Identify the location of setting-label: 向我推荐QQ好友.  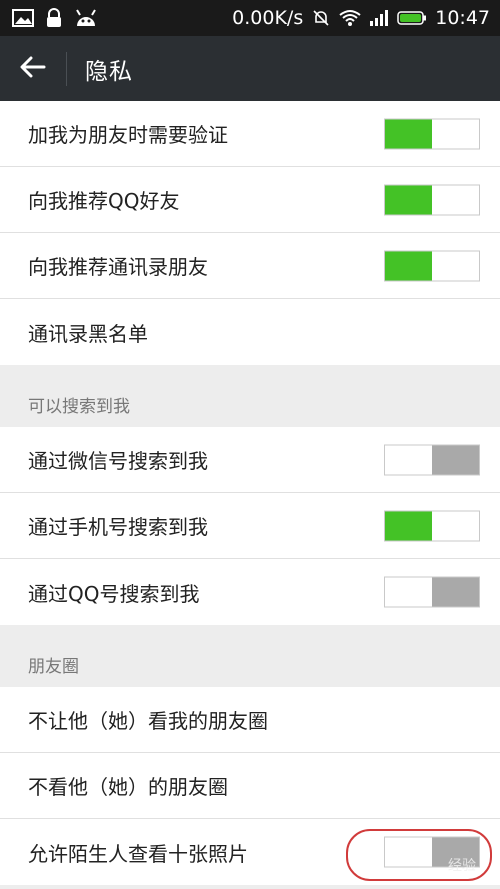
(104, 201).